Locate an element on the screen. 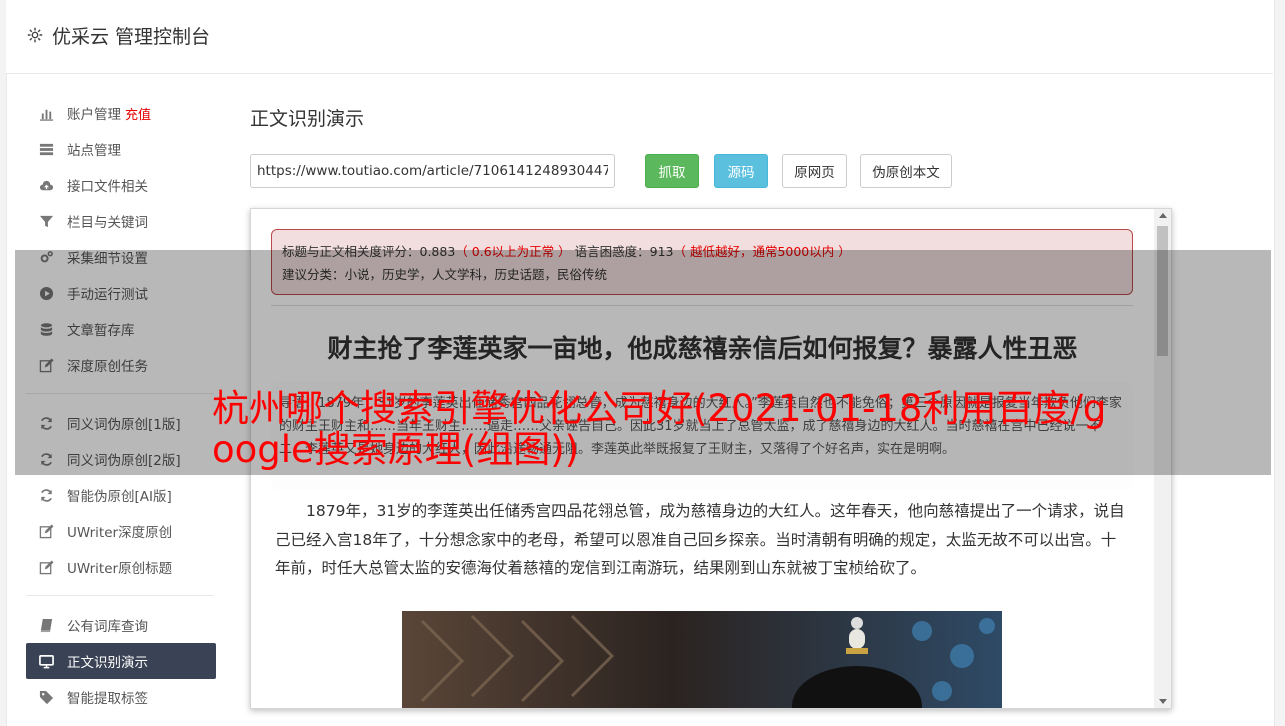 The height and width of the screenshot is (726, 1285). sidebar-item: 同义词伪原创[1版] is located at coordinates (121, 423).